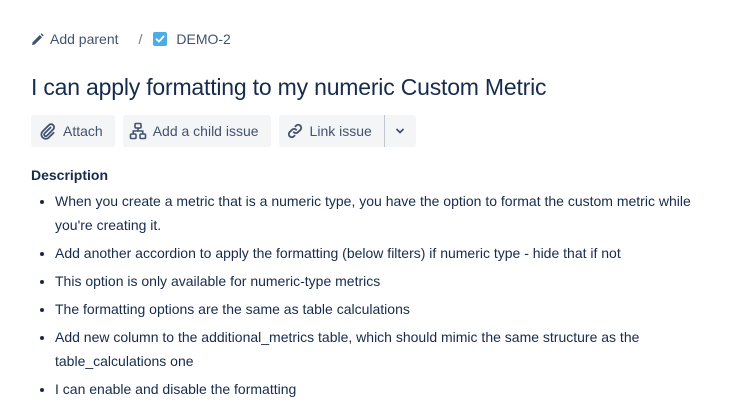 The image size is (731, 408). What do you see at coordinates (70, 175) in the screenshot?
I see `description-heading: Description` at bounding box center [70, 175].